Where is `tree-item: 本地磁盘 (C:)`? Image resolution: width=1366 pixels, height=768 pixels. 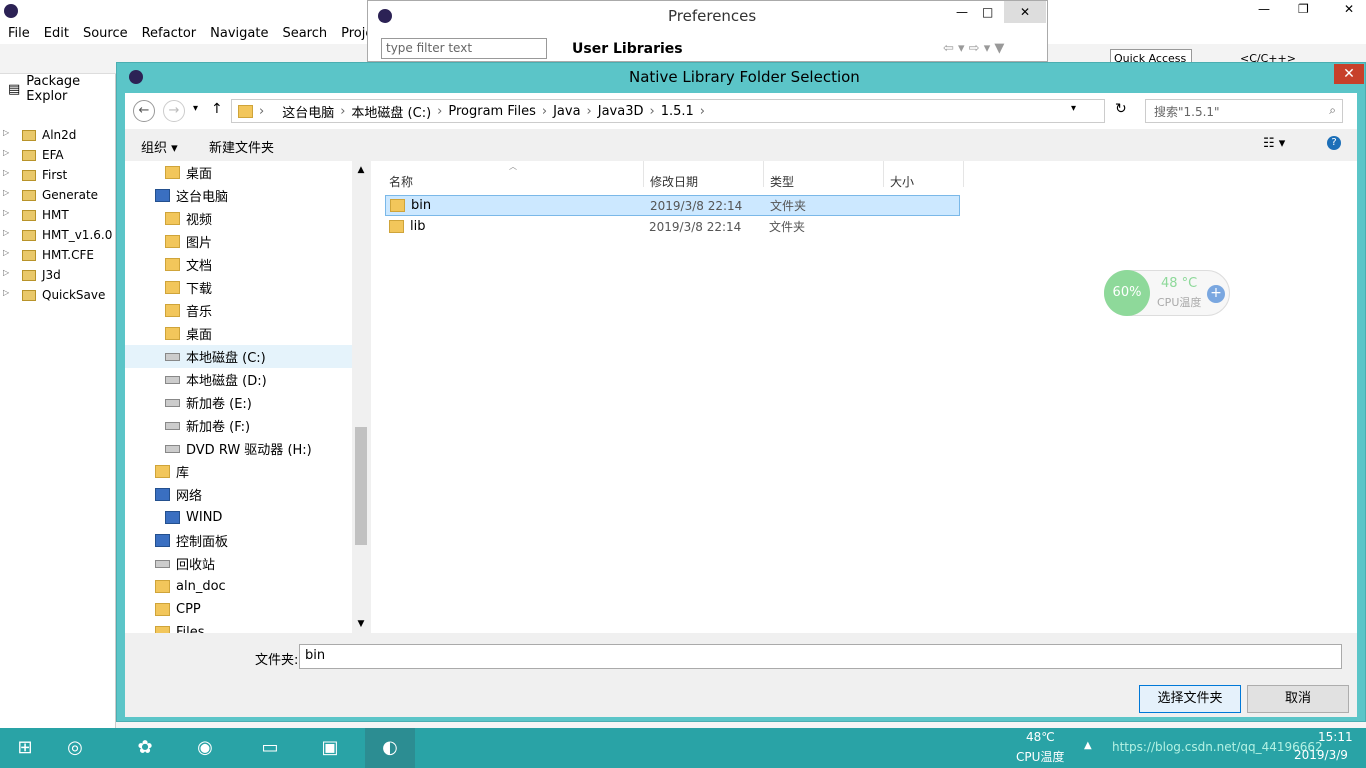 tree-item: 本地磁盘 (C:) is located at coordinates (247, 356).